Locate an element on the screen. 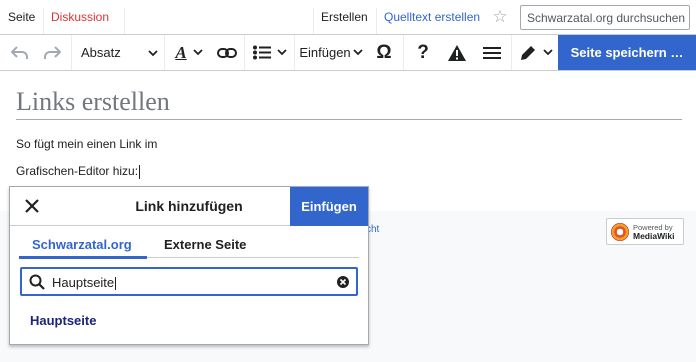  mediawiki-logo-icon is located at coordinates (620, 231).